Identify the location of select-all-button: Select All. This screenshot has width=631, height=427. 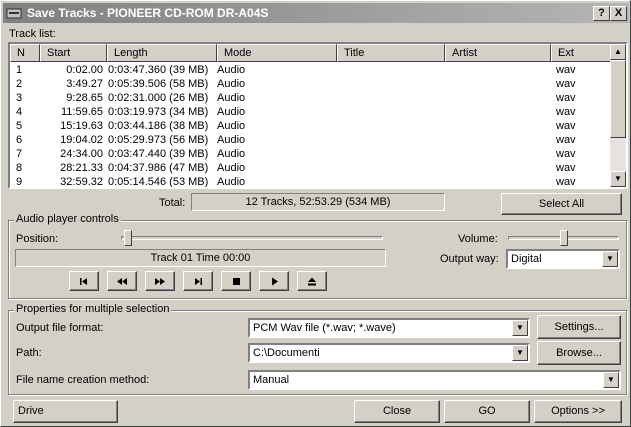
(561, 204).